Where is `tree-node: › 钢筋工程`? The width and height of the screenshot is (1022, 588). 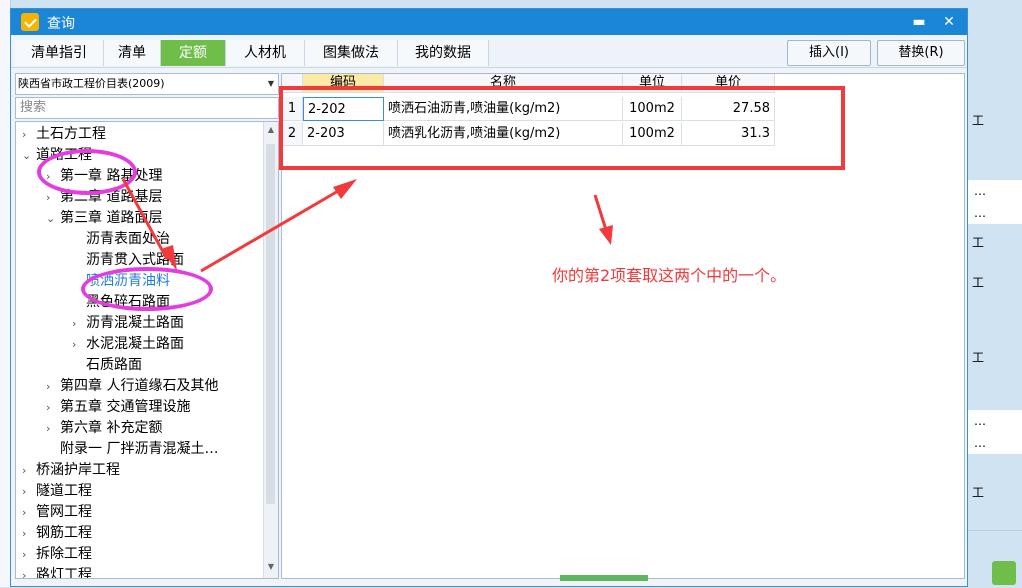 tree-node: › 钢筋工程 is located at coordinates (57, 533).